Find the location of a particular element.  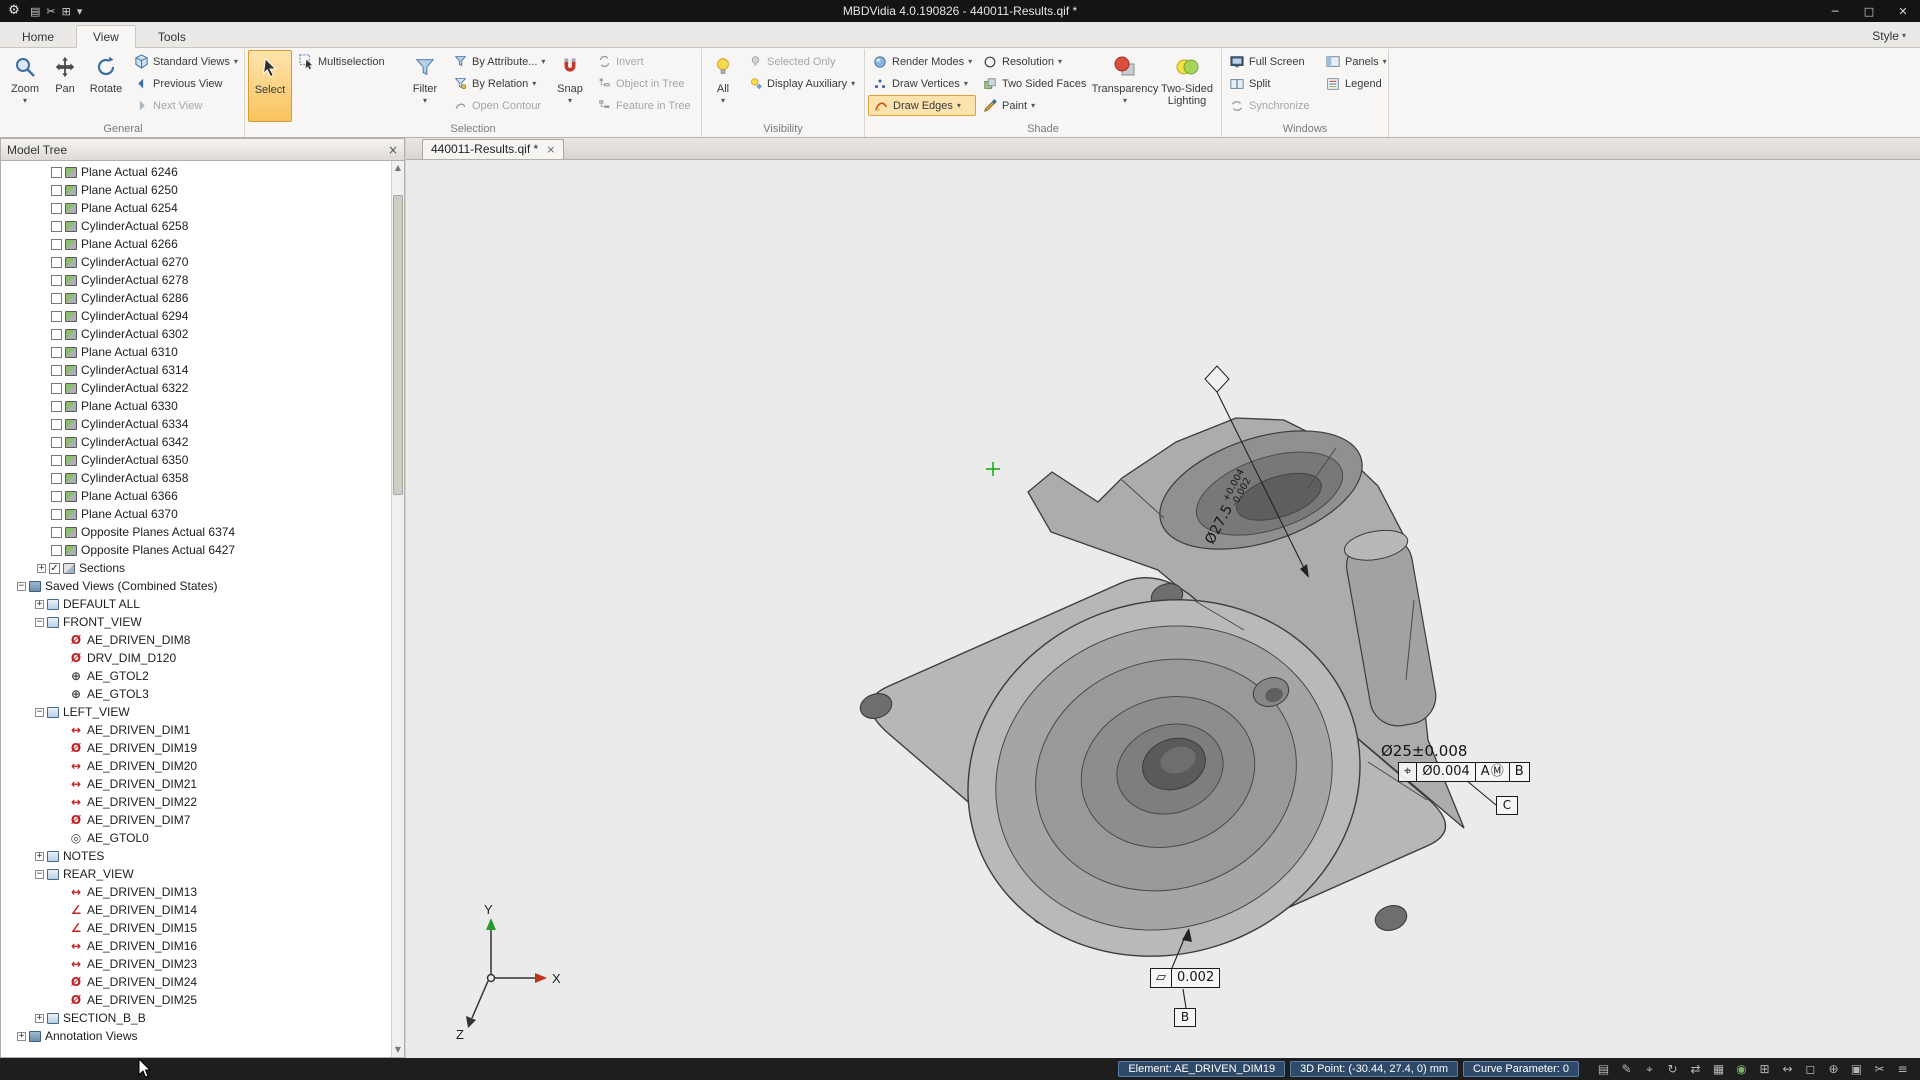

object-in-tree-button: Object in Tree is located at coordinates (645, 83).